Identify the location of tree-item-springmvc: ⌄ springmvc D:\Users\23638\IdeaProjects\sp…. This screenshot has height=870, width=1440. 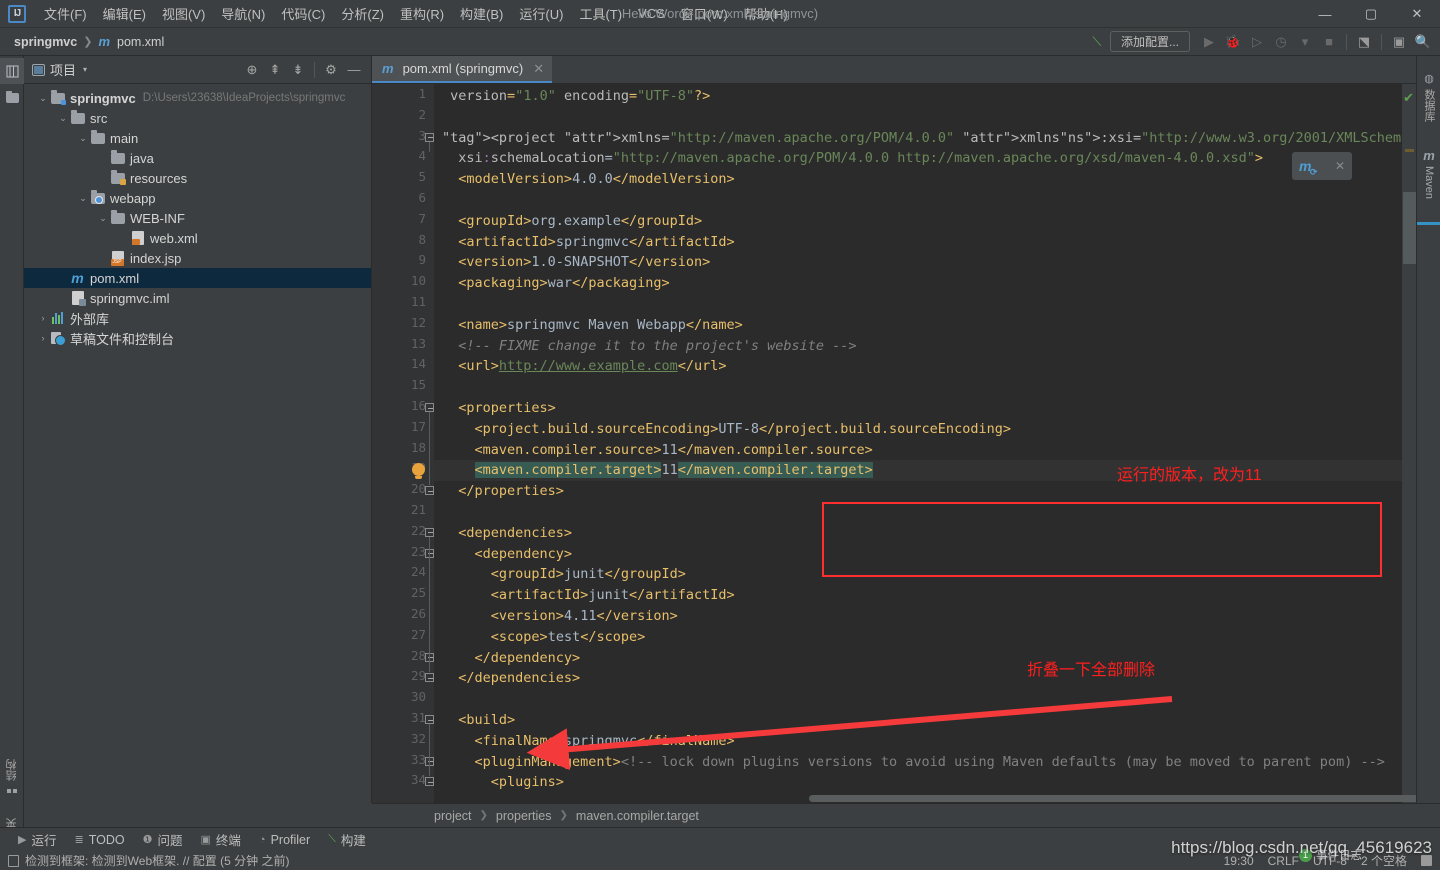
(197, 98).